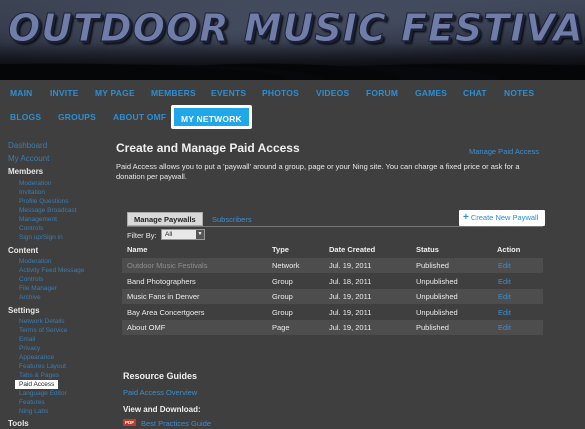 The width and height of the screenshot is (585, 429). I want to click on sidebar-item-appearance: Appearance, so click(36, 357).